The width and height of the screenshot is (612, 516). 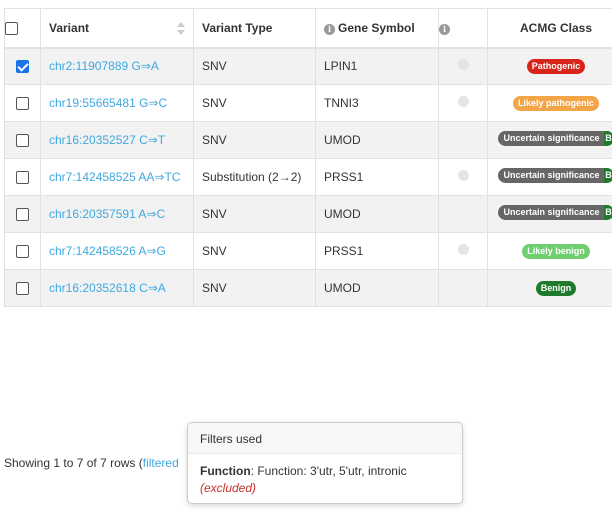 I want to click on acmg-class-badge: Benign, so click(x=556, y=288).